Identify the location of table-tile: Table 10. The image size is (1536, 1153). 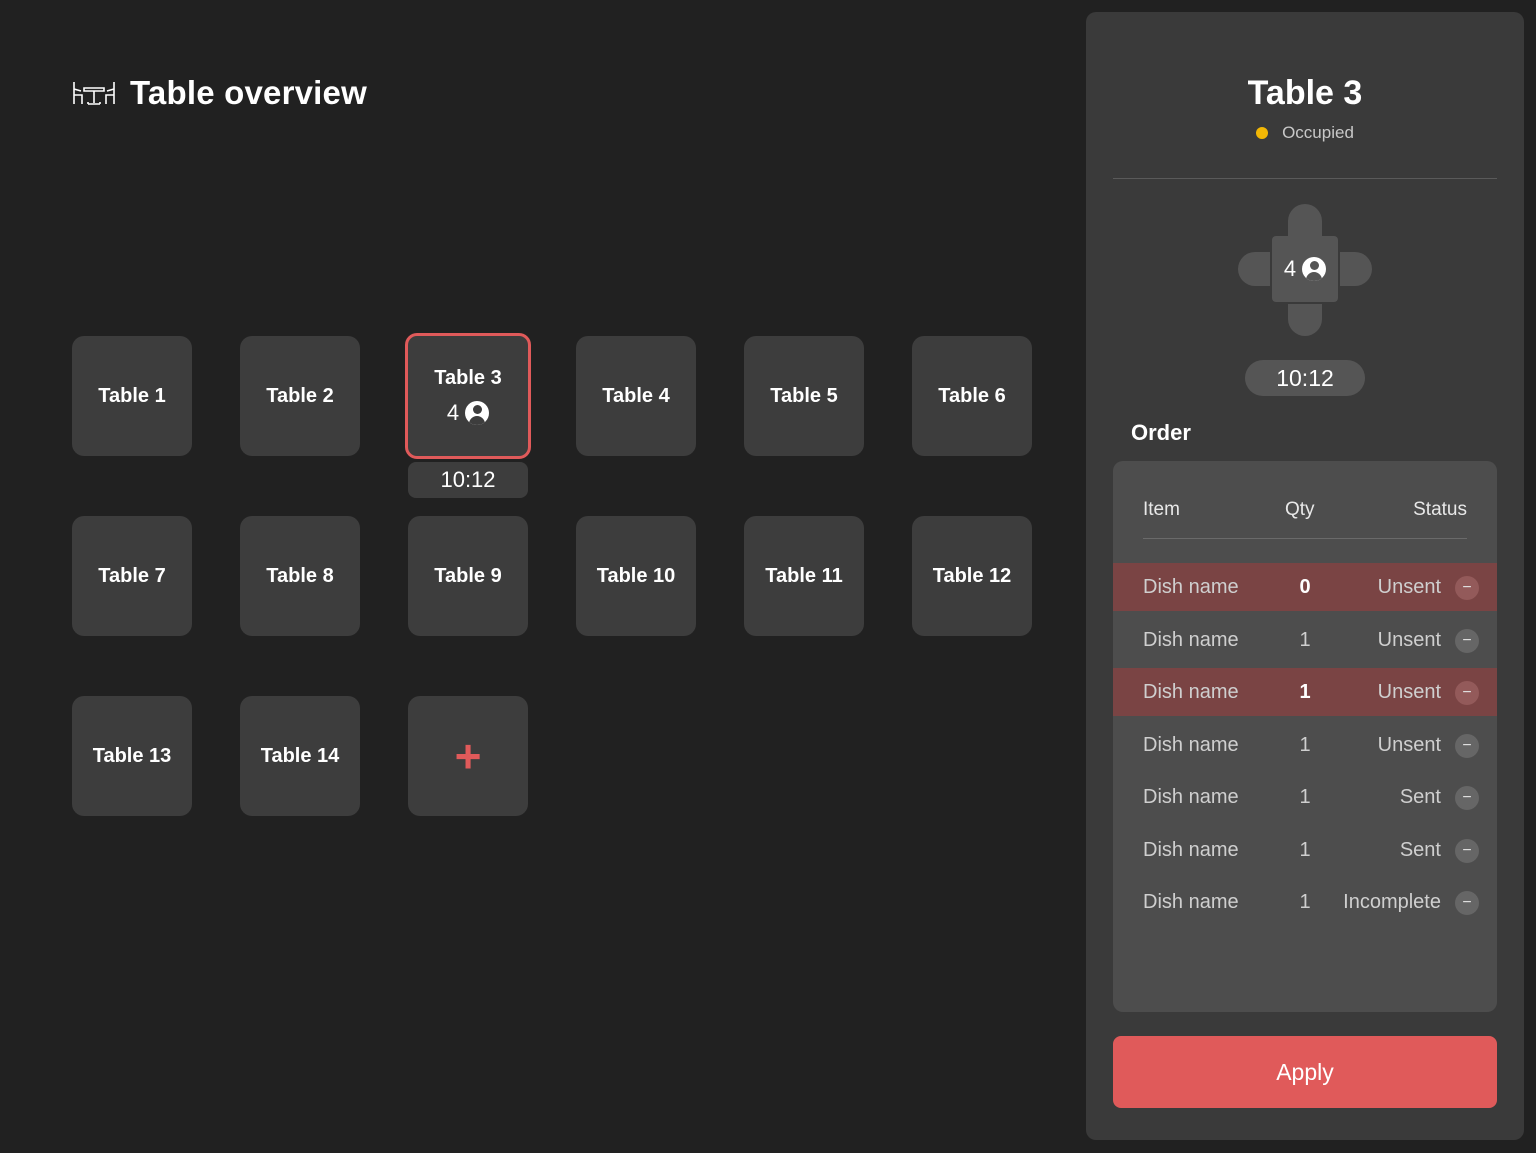
(636, 576).